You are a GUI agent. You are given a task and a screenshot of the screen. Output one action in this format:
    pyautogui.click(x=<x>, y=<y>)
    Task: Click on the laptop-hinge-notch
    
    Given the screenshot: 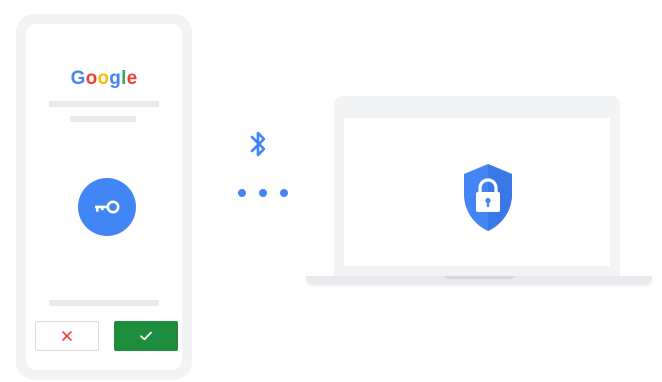 What is the action you would take?
    pyautogui.click(x=479, y=277)
    